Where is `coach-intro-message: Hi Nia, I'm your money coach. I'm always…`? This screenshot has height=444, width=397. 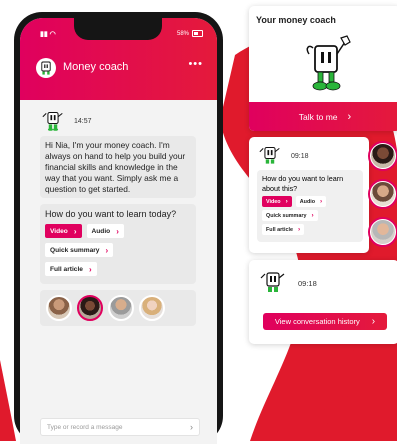 coach-intro-message: Hi Nia, I'm your money coach. I'm always… is located at coordinates (118, 167).